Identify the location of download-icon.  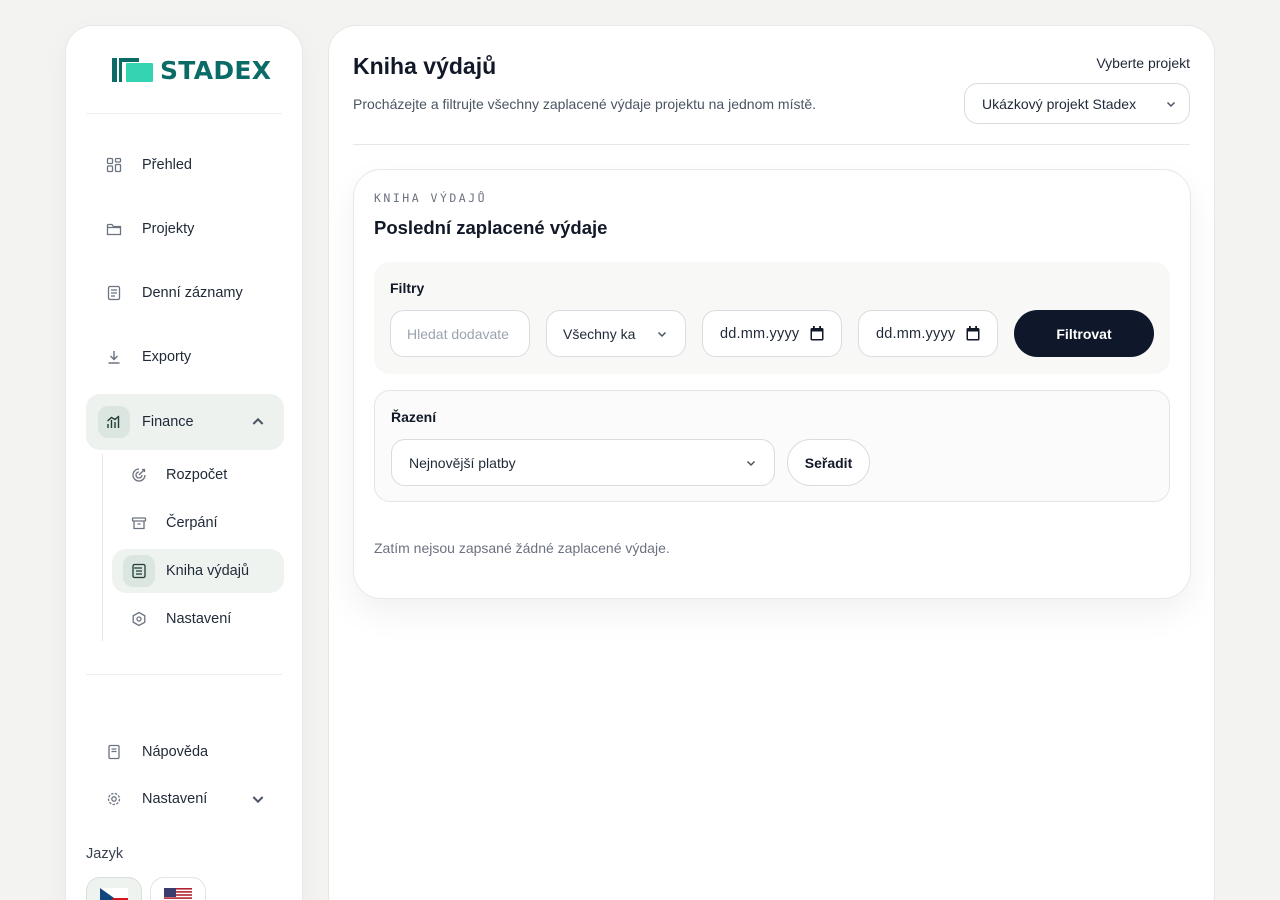
(114, 357).